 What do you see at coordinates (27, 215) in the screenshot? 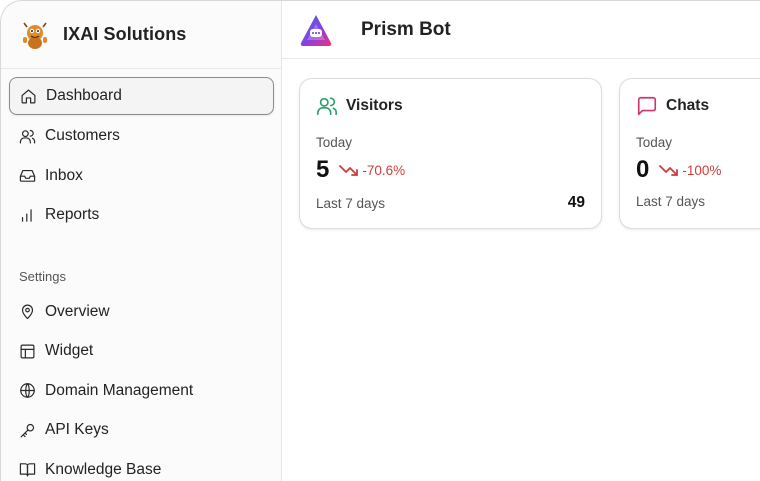
I see `bar-chart-icon` at bounding box center [27, 215].